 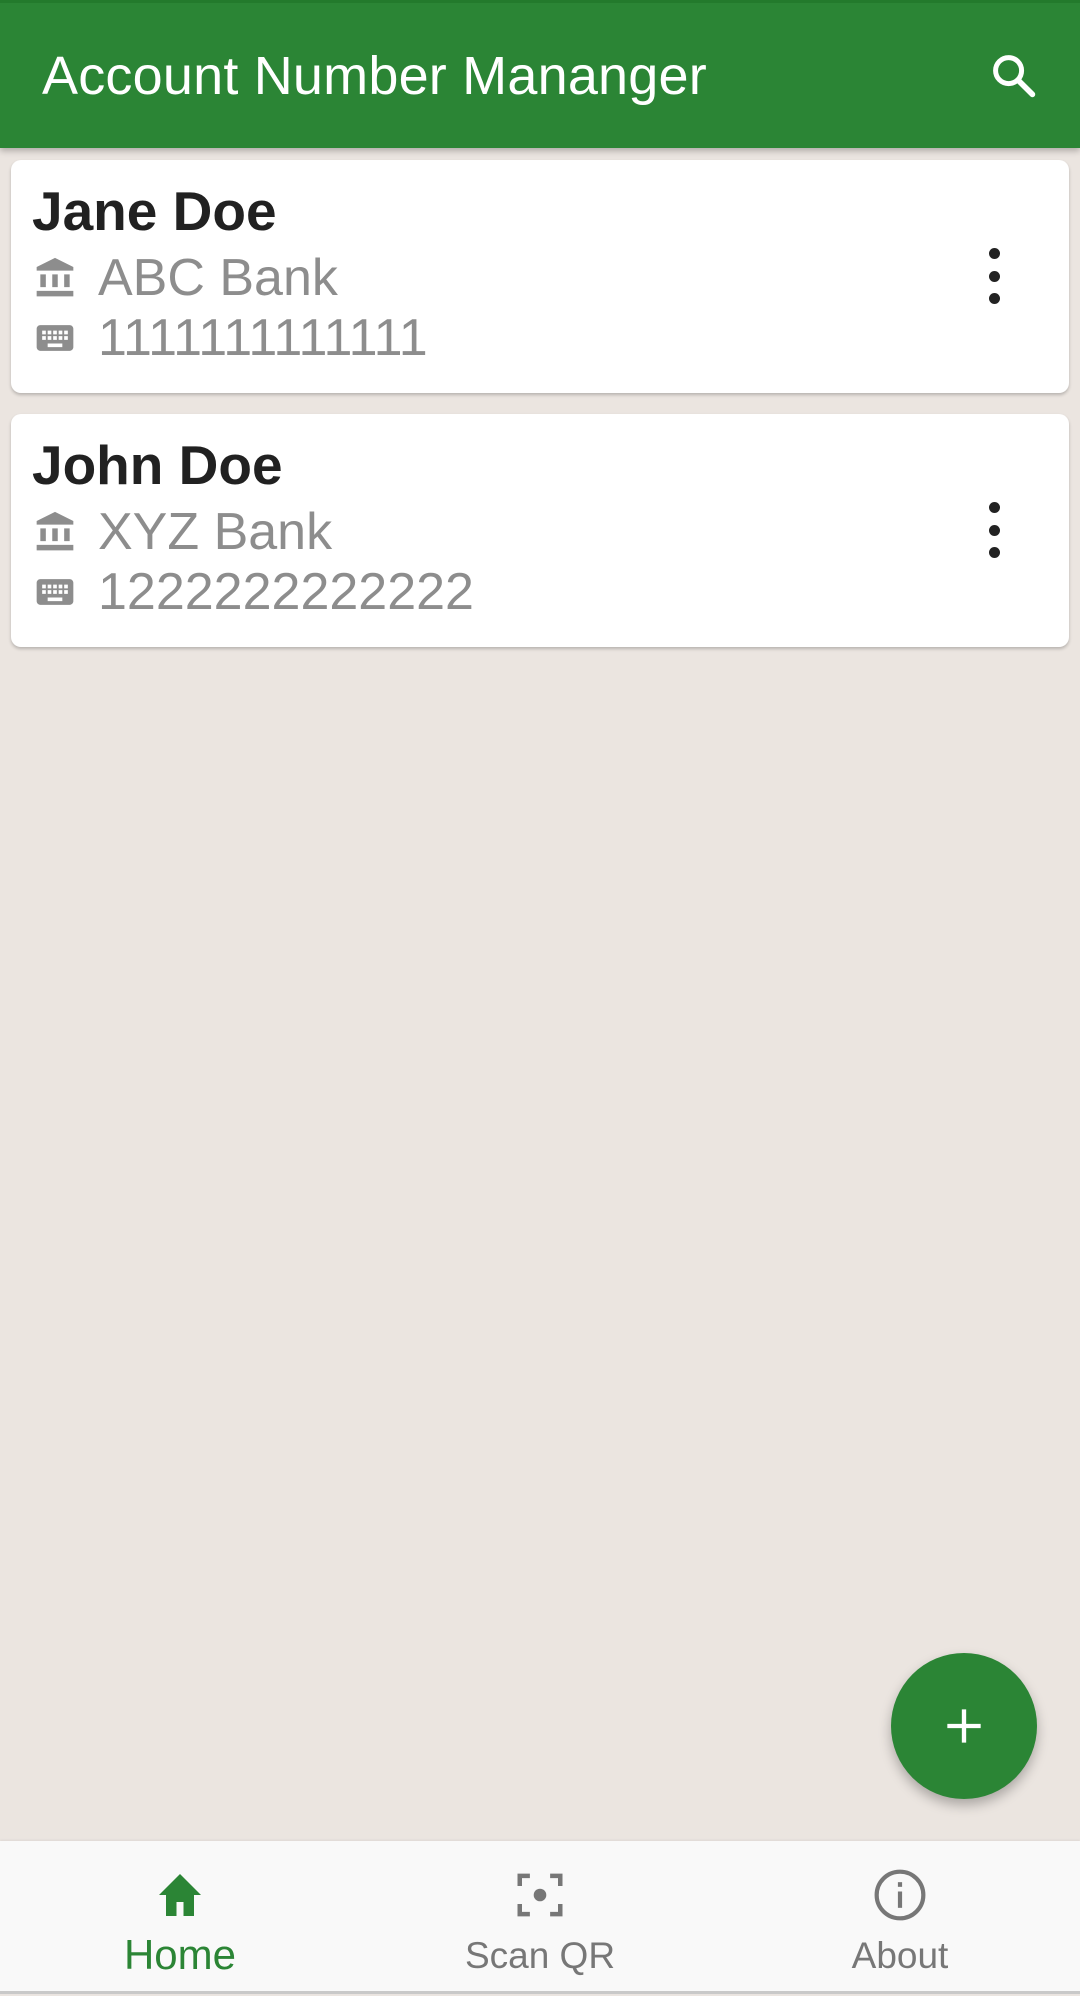 What do you see at coordinates (550, 592) in the screenshot?
I see `account-number-row: 1222222222222` at bounding box center [550, 592].